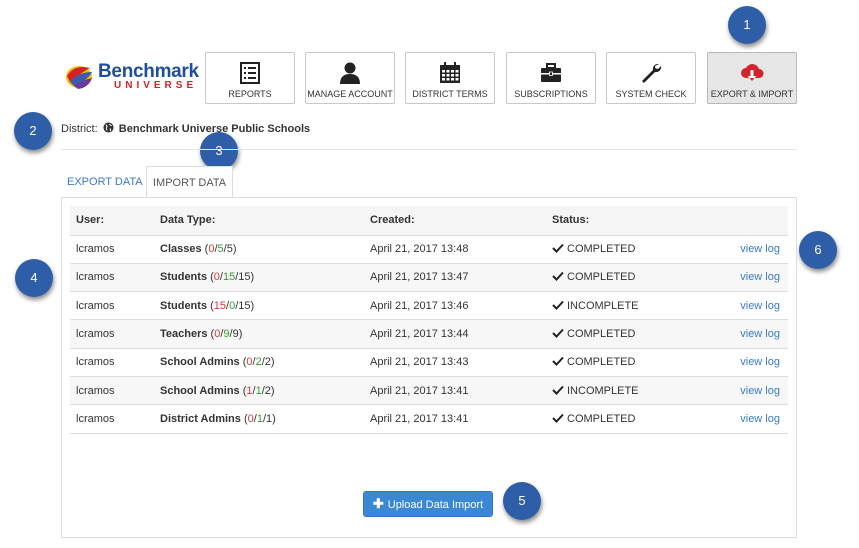 The image size is (859, 548). Describe the element at coordinates (190, 182) in the screenshot. I see `tab-import-data: IMPORT DATA` at that location.